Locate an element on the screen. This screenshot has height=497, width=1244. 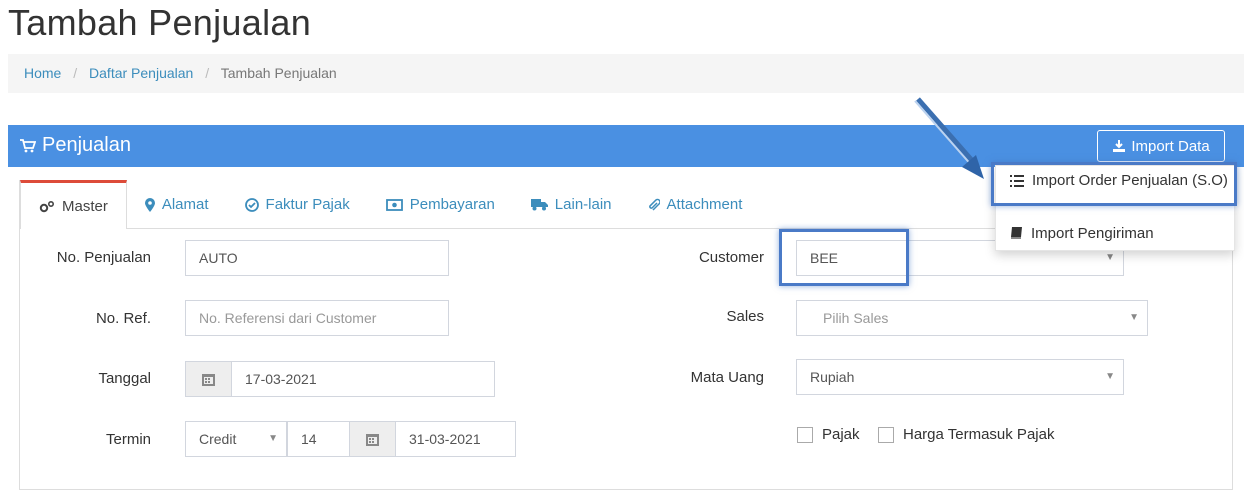
mata-uang-select: Rupiah ▼ is located at coordinates (960, 377).